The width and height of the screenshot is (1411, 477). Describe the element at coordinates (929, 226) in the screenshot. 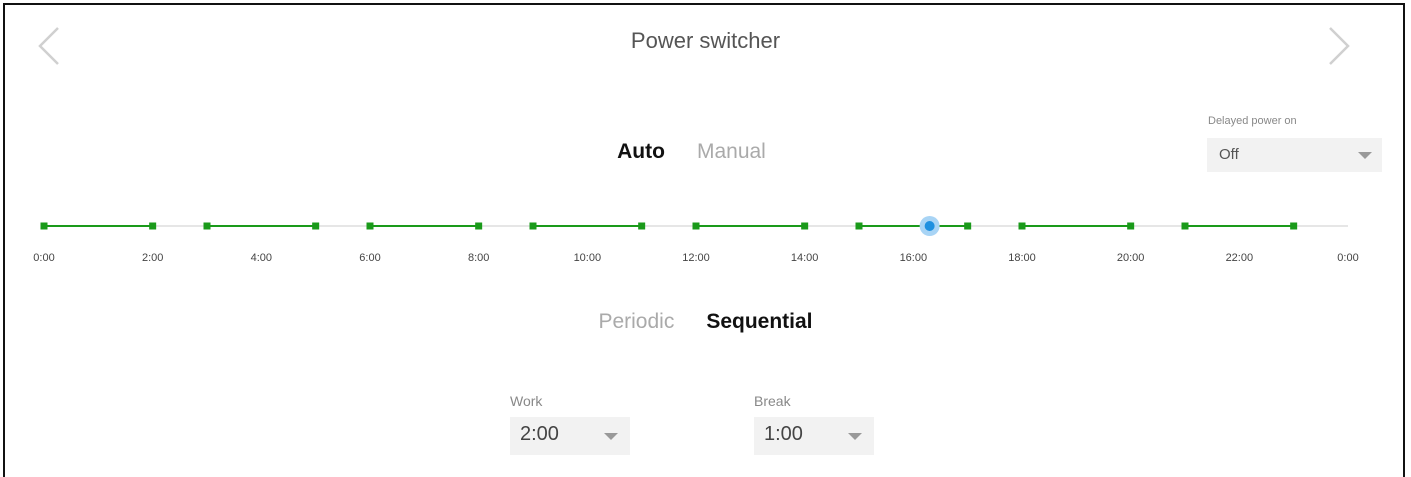

I see `current-time-marker` at that location.